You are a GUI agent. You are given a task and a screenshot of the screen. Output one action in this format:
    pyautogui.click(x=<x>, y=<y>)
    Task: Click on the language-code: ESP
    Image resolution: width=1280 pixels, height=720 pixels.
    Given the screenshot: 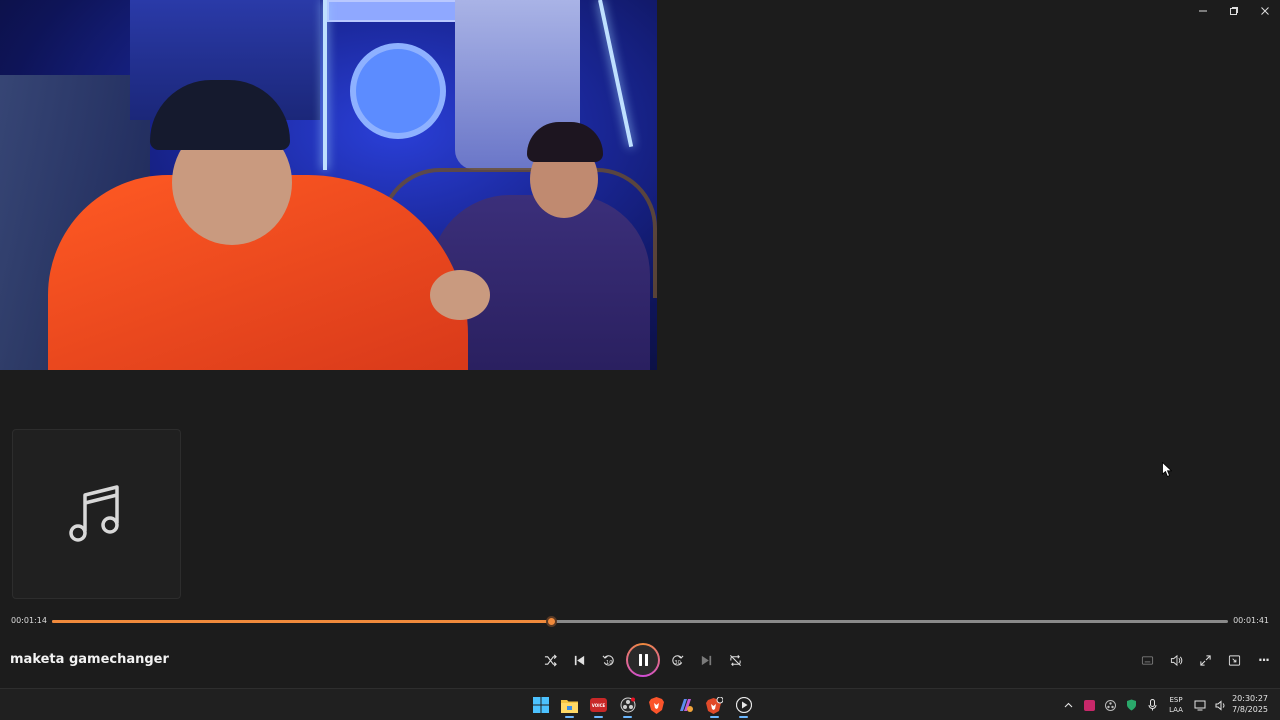 What is the action you would take?
    pyautogui.click(x=1176, y=700)
    